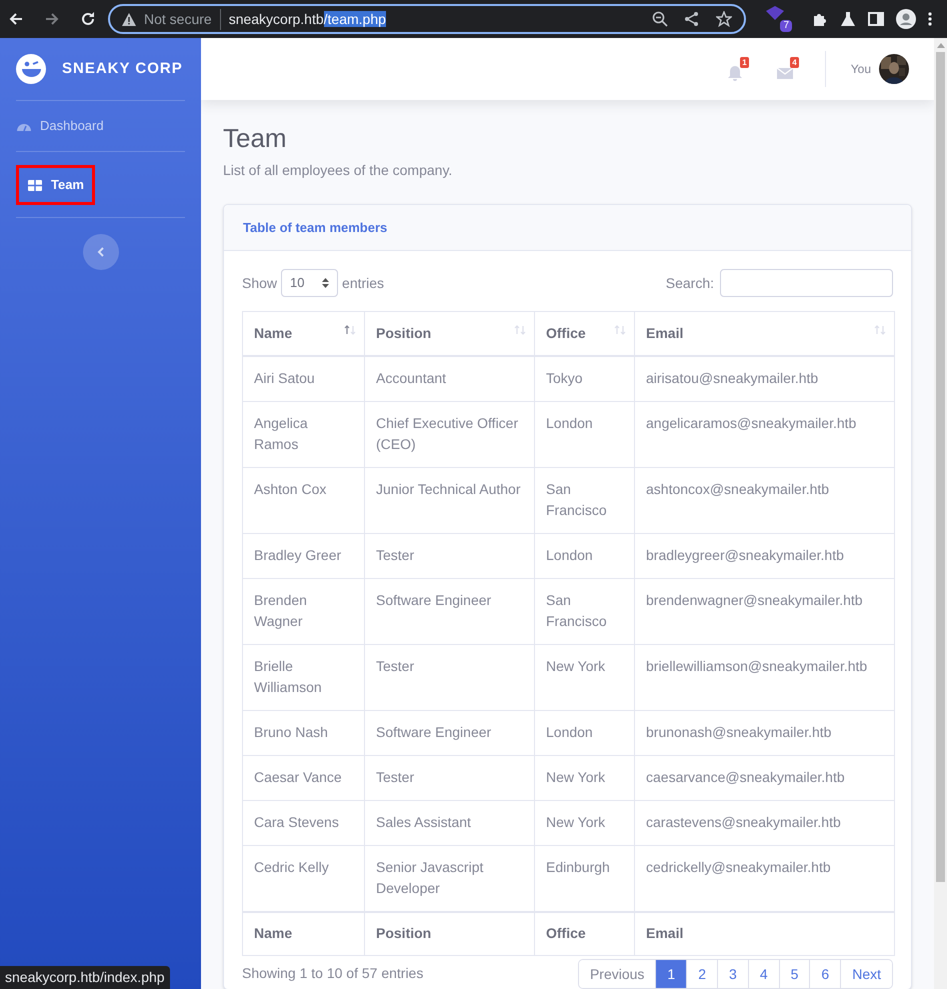 This screenshot has height=989, width=947. I want to click on column-footer: Office, so click(584, 934).